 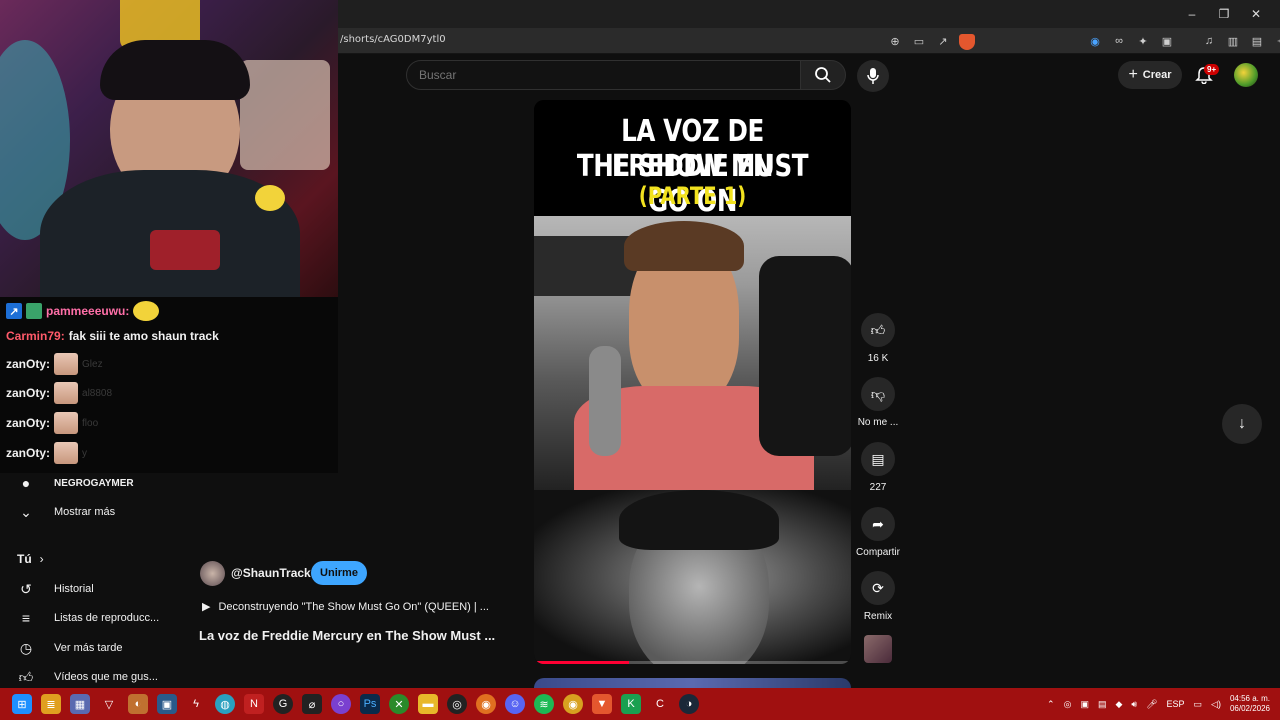 I want to click on volume-icon: 🔊︎, so click(x=1134, y=704).